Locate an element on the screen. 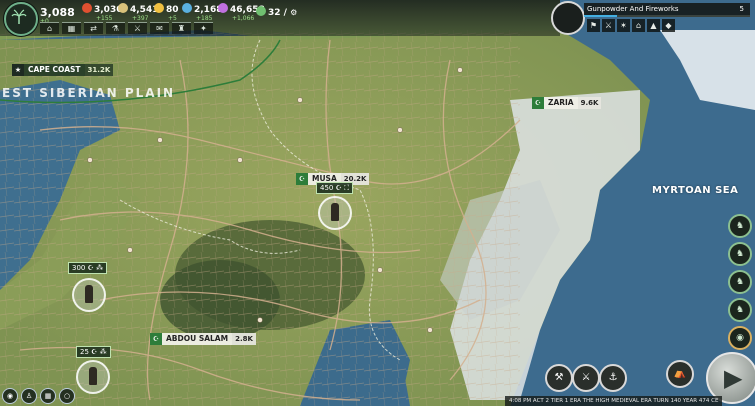 The width and height of the screenshot is (755, 406). unit-strength-tag: 300 ☪ ⁂ is located at coordinates (88, 268).